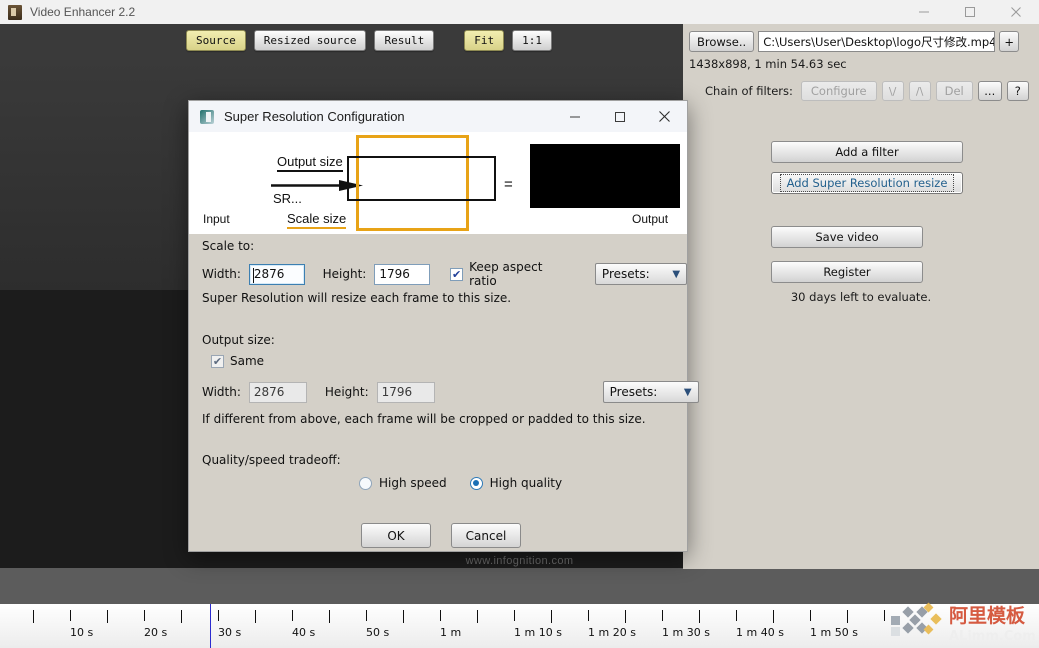 This screenshot has height=648, width=1039. I want to click on save-video-button: Save video, so click(847, 237).